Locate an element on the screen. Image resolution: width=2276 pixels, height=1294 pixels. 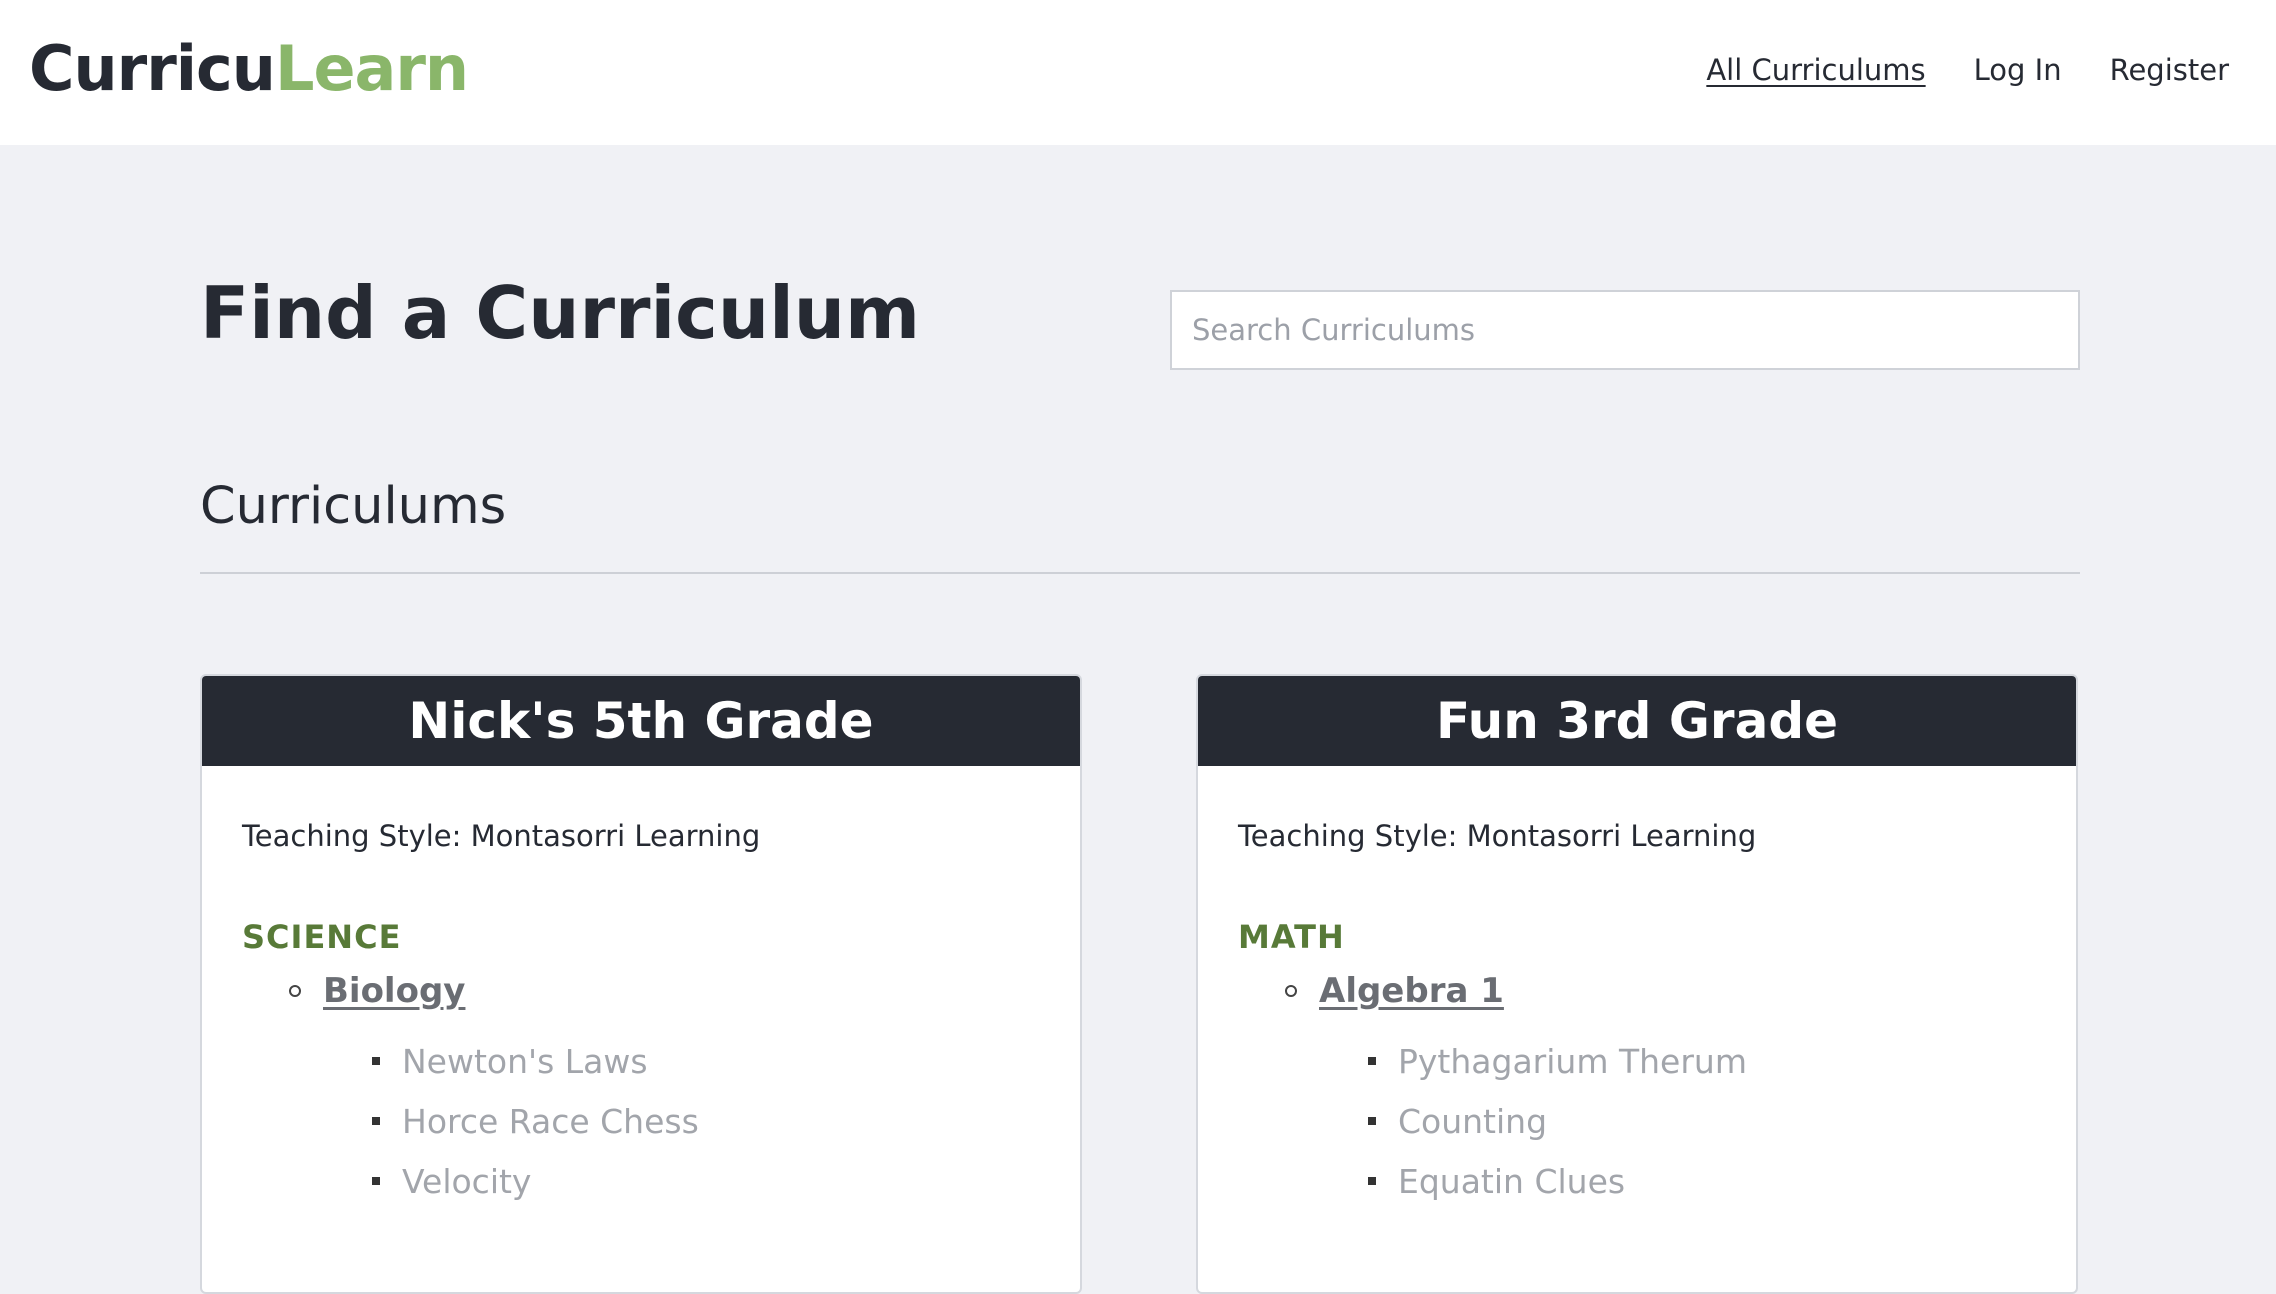
lesson-label: Equatin Clues is located at coordinates (1512, 1181).